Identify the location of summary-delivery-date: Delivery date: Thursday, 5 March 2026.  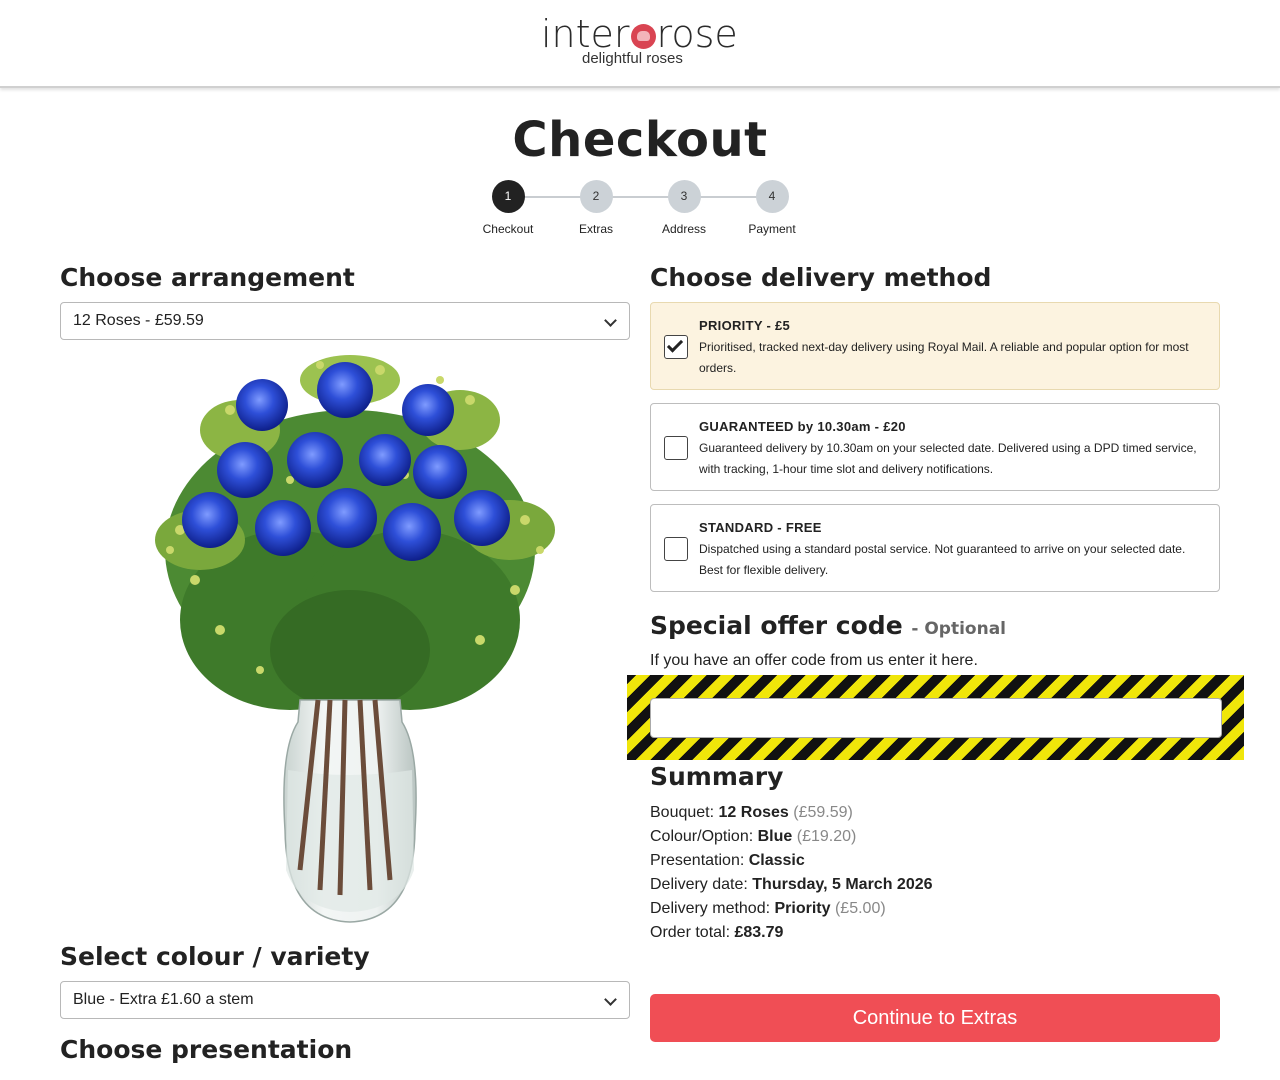
(791, 885).